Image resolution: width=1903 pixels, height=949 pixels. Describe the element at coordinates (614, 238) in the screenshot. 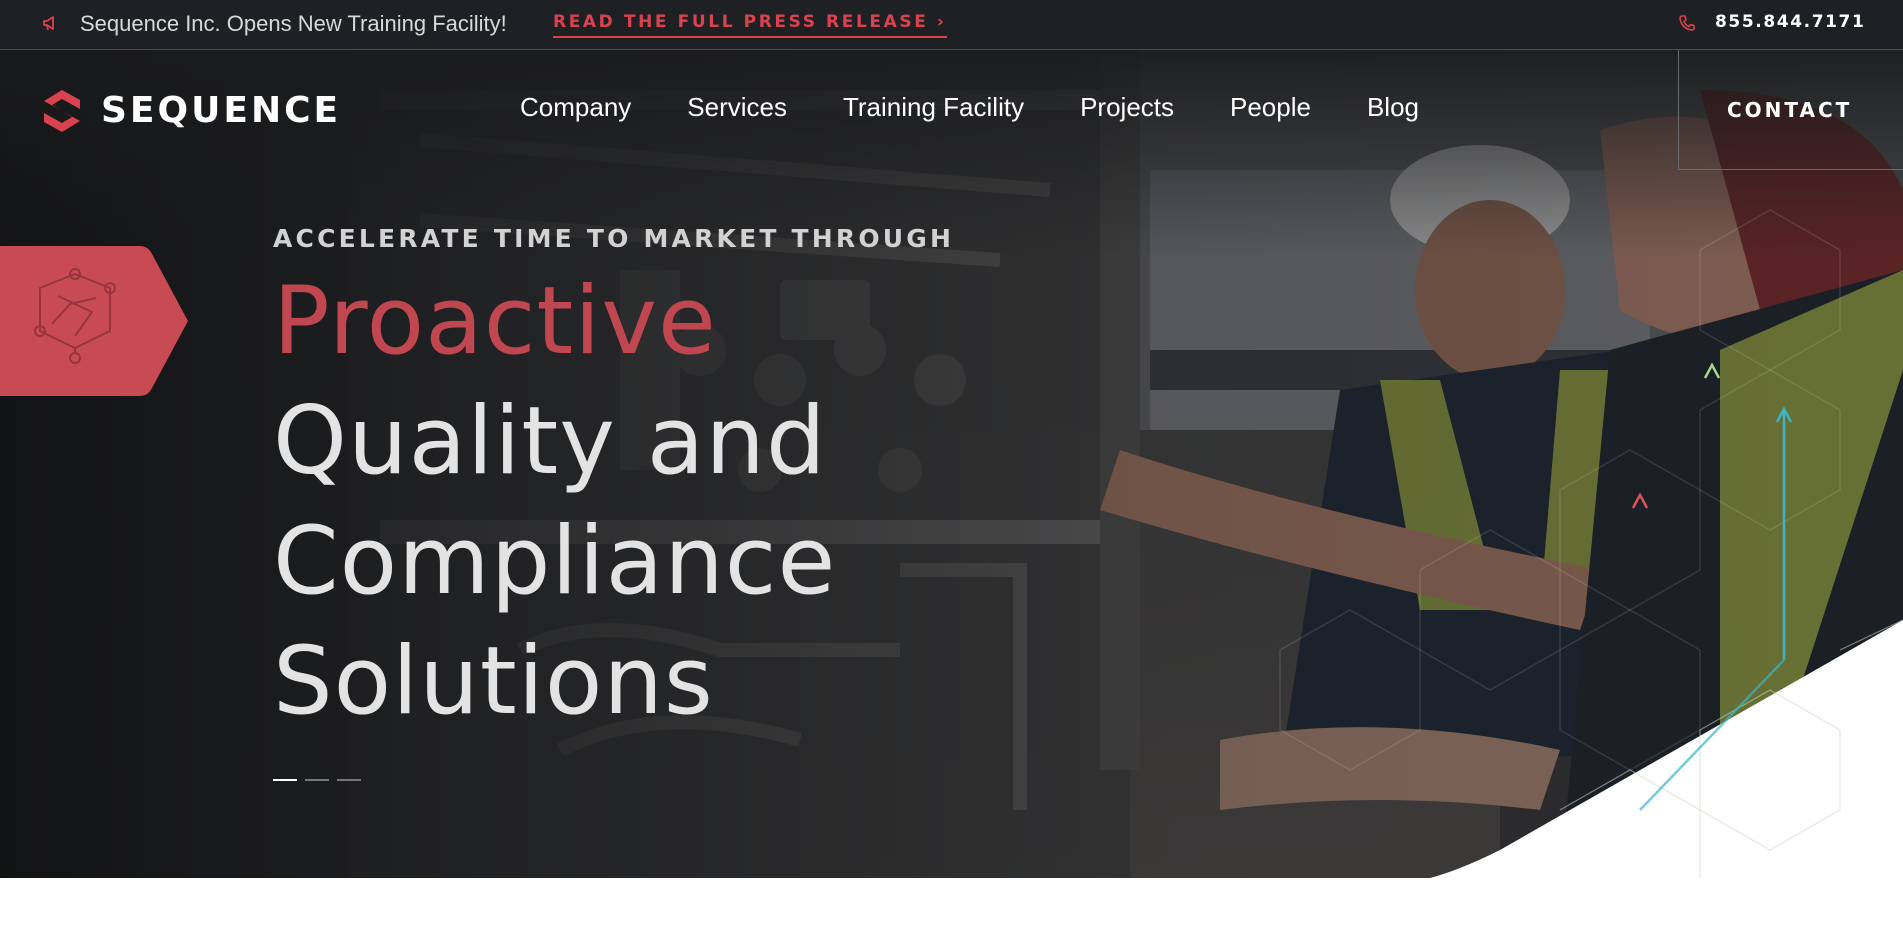

I see `hero-eyebrow: ACCELERATE TIME TO MARKET THROUGH` at that location.